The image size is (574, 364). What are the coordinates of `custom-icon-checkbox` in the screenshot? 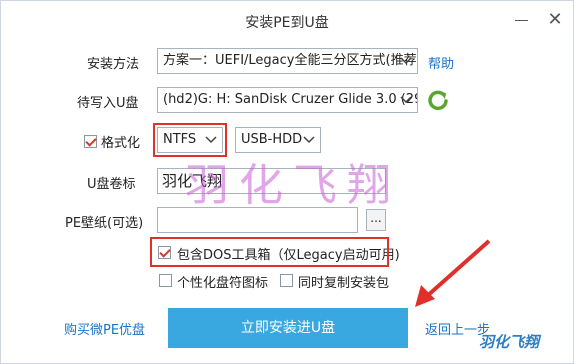 It's located at (165, 280).